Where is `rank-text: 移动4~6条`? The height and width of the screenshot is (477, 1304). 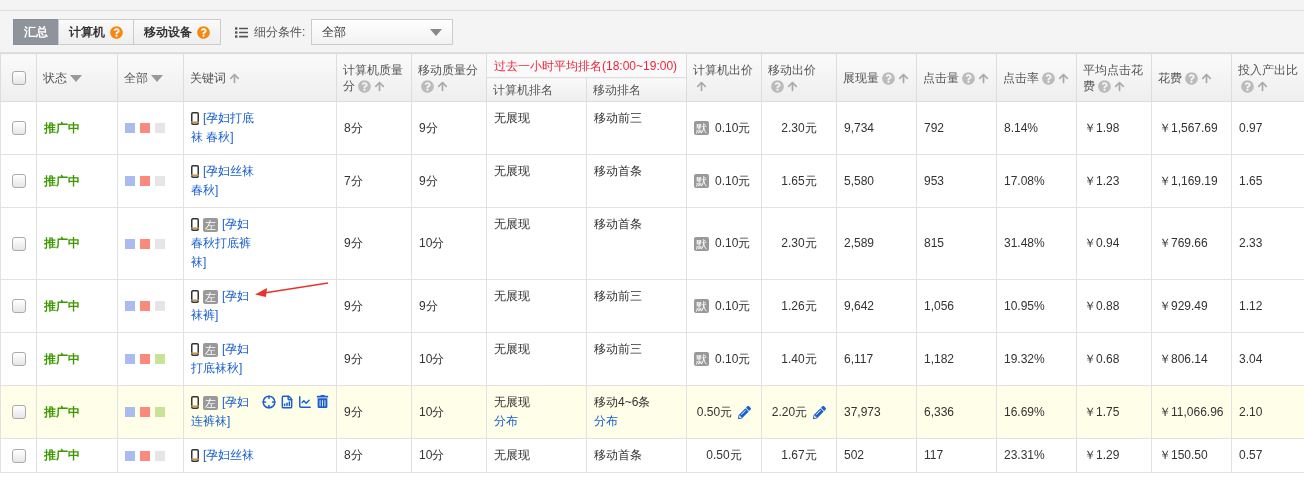
rank-text: 移动4~6条 is located at coordinates (622, 402).